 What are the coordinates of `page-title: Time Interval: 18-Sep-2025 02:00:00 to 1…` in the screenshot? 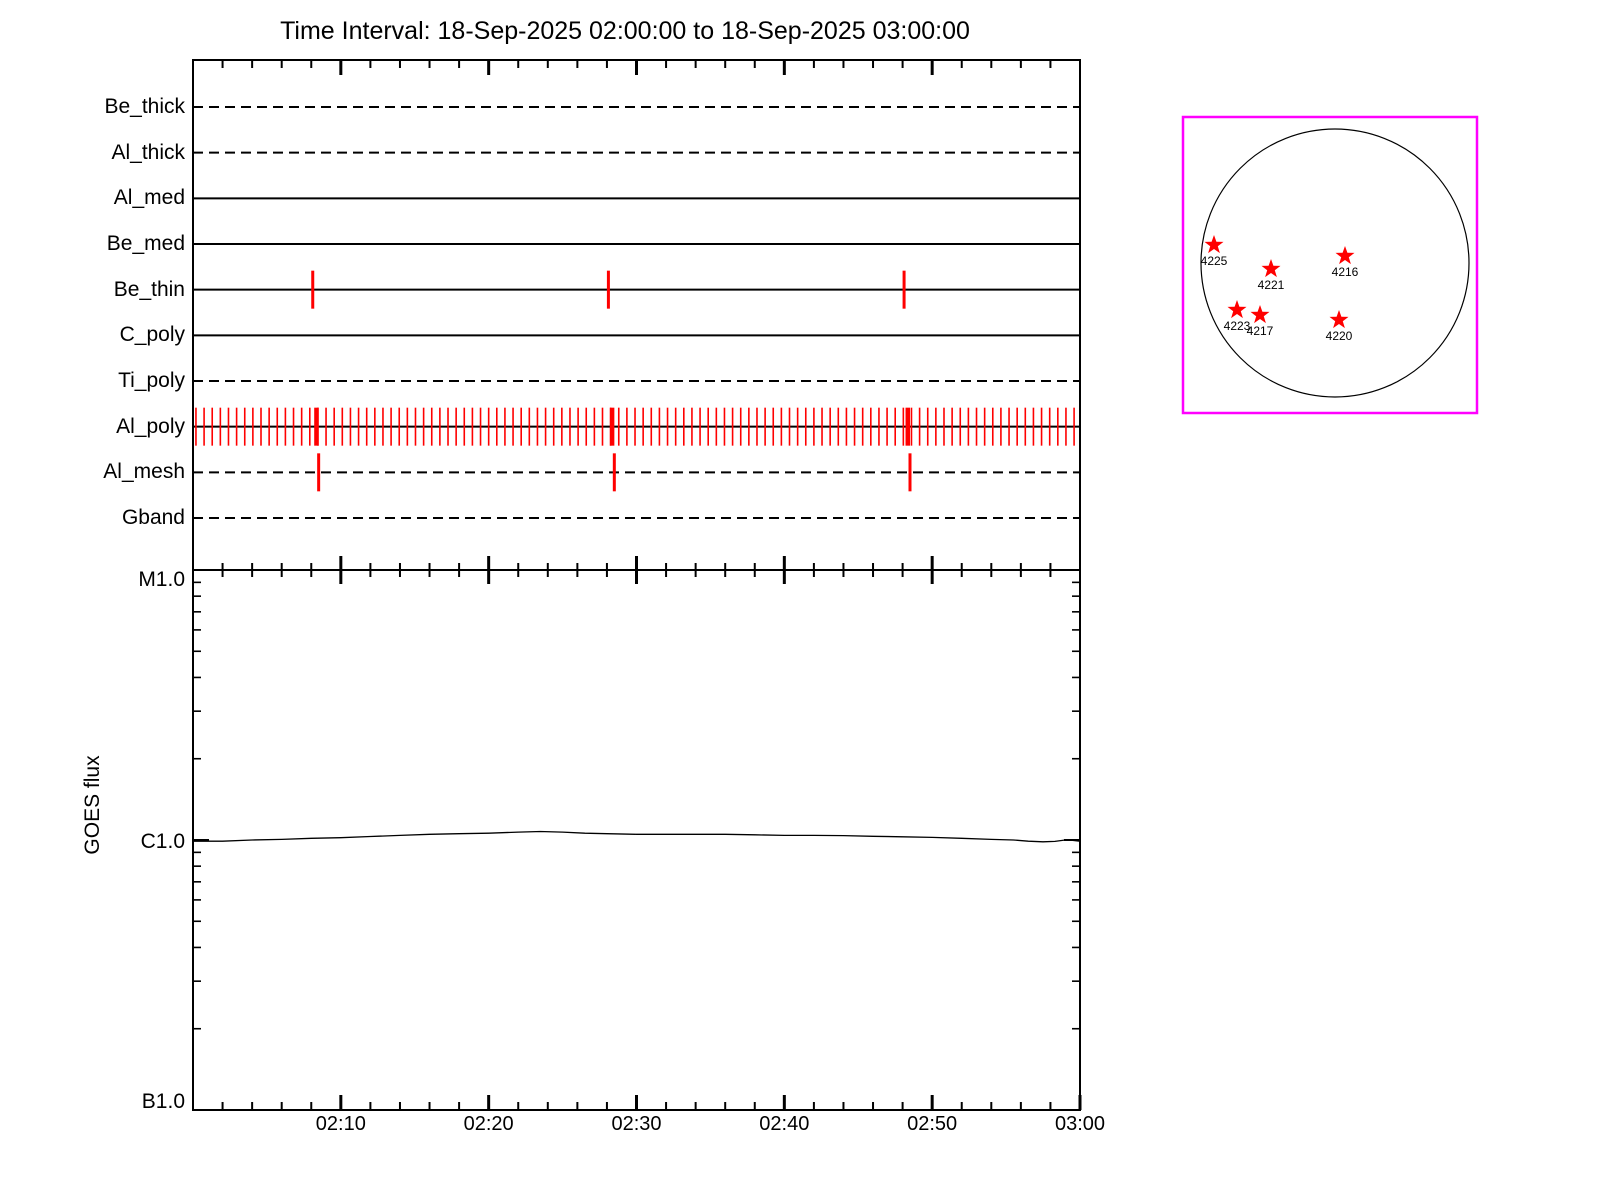 It's located at (625, 31).